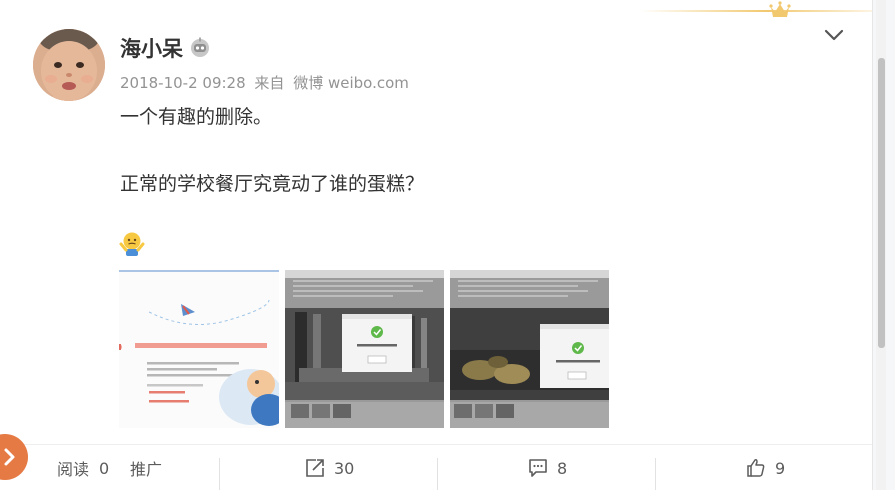 This screenshot has height=490, width=895. I want to click on scrollbar-thumb, so click(881, 203).